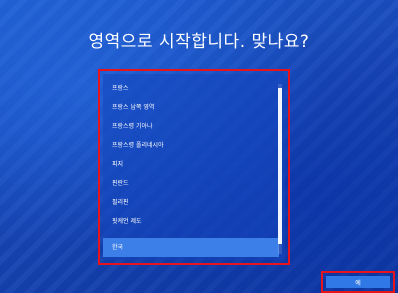 The image size is (398, 293). I want to click on region-item-france: 프랑스, so click(191, 88).